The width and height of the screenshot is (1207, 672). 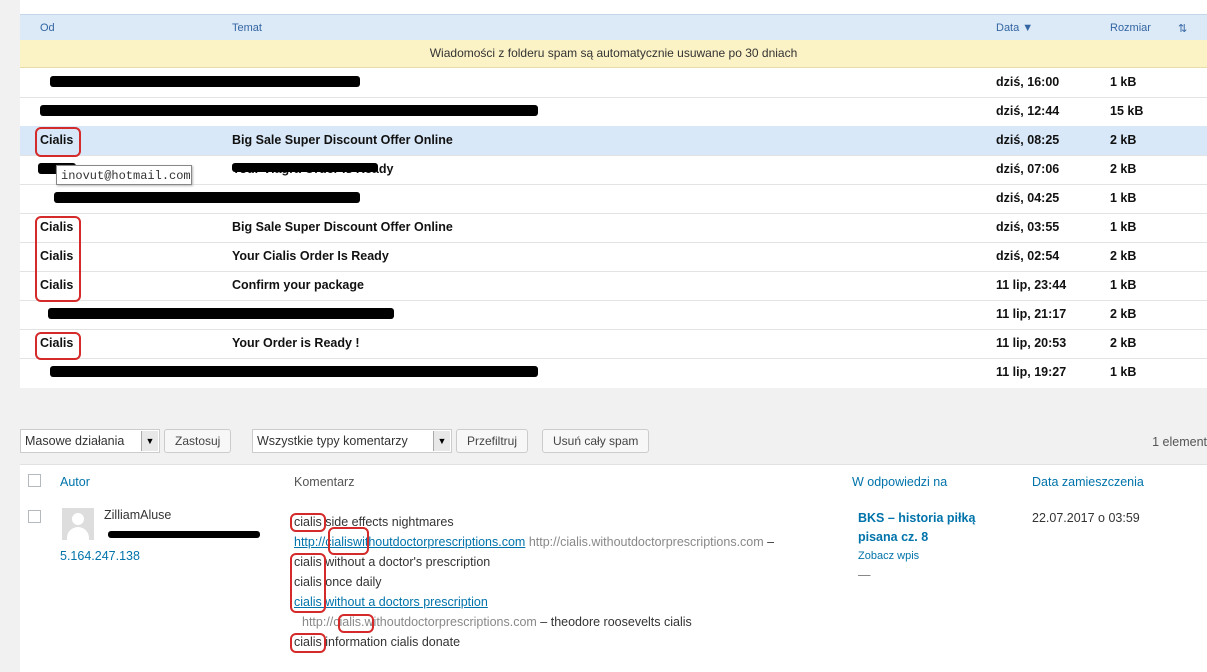 What do you see at coordinates (100, 556) in the screenshot?
I see `author-ip-link: 5.164.247.138` at bounding box center [100, 556].